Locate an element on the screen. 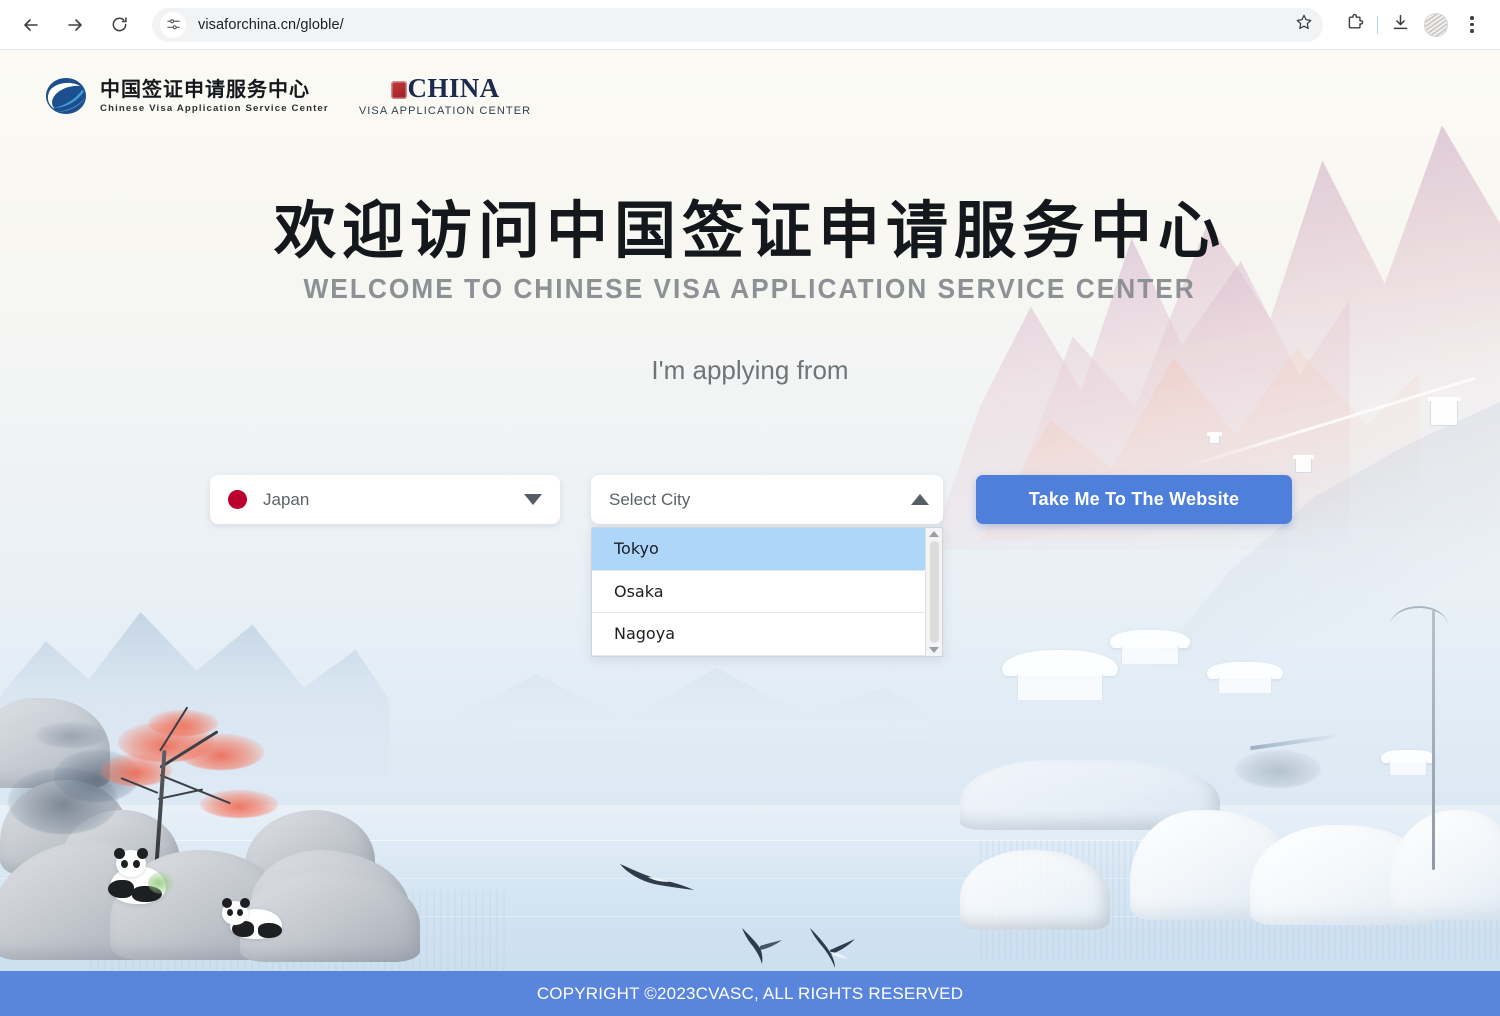 The image size is (1500, 1016). toolbar-divider is located at coordinates (1377, 24).